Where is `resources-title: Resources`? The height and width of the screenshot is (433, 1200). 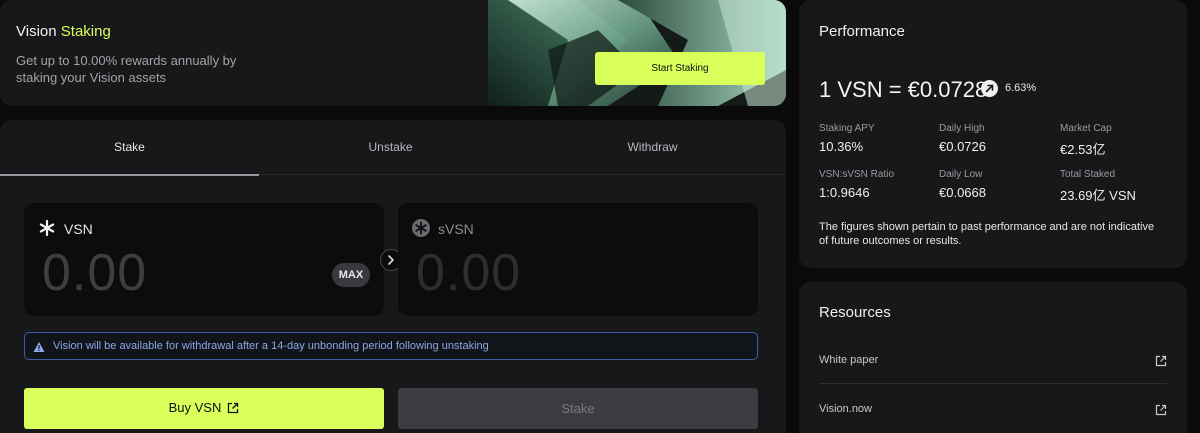 resources-title: Resources is located at coordinates (855, 312).